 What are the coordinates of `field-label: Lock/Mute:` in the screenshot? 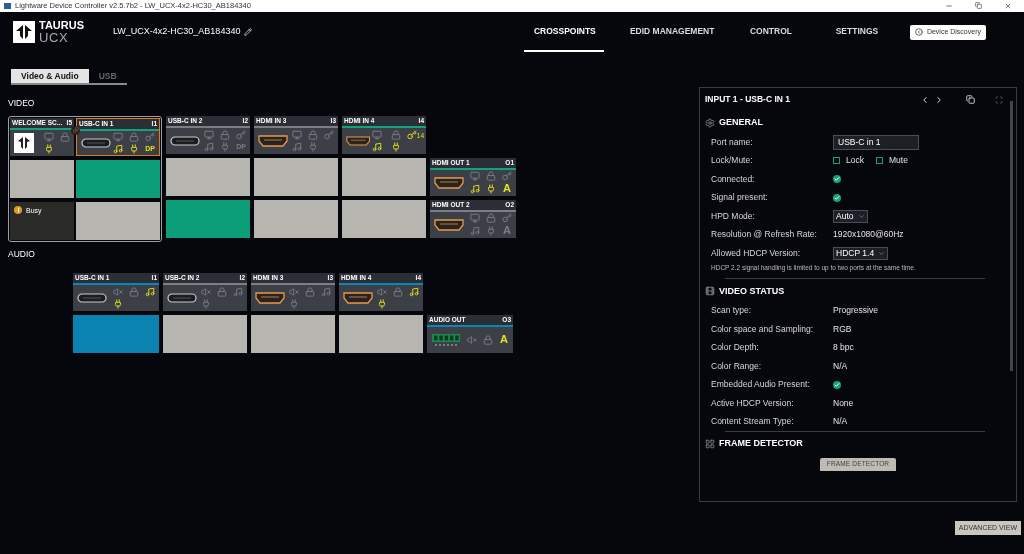 It's located at (732, 161).